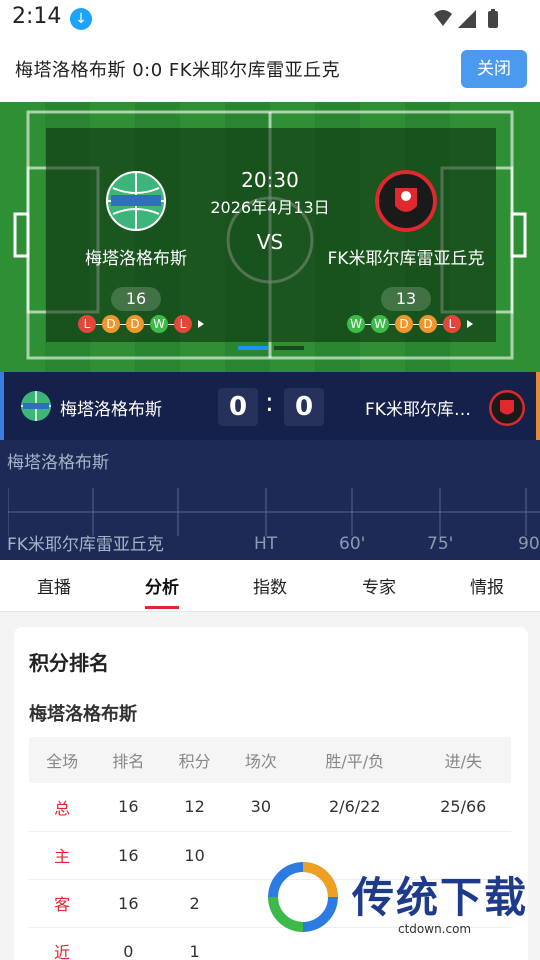 This screenshot has height=960, width=540. Describe the element at coordinates (274, 512) in the screenshot. I see `timeline-axis` at that location.